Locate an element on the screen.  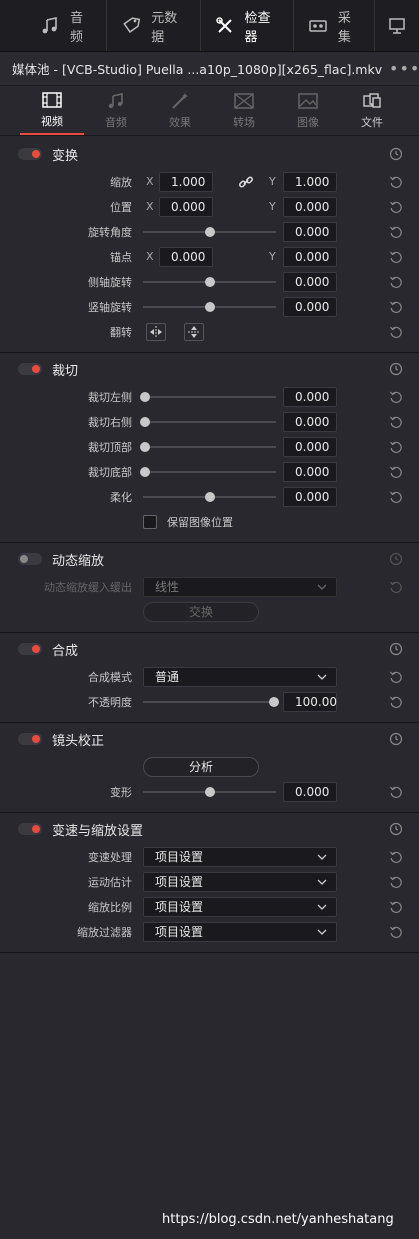
crop-bottom-field: 0.000 is located at coordinates (310, 471).